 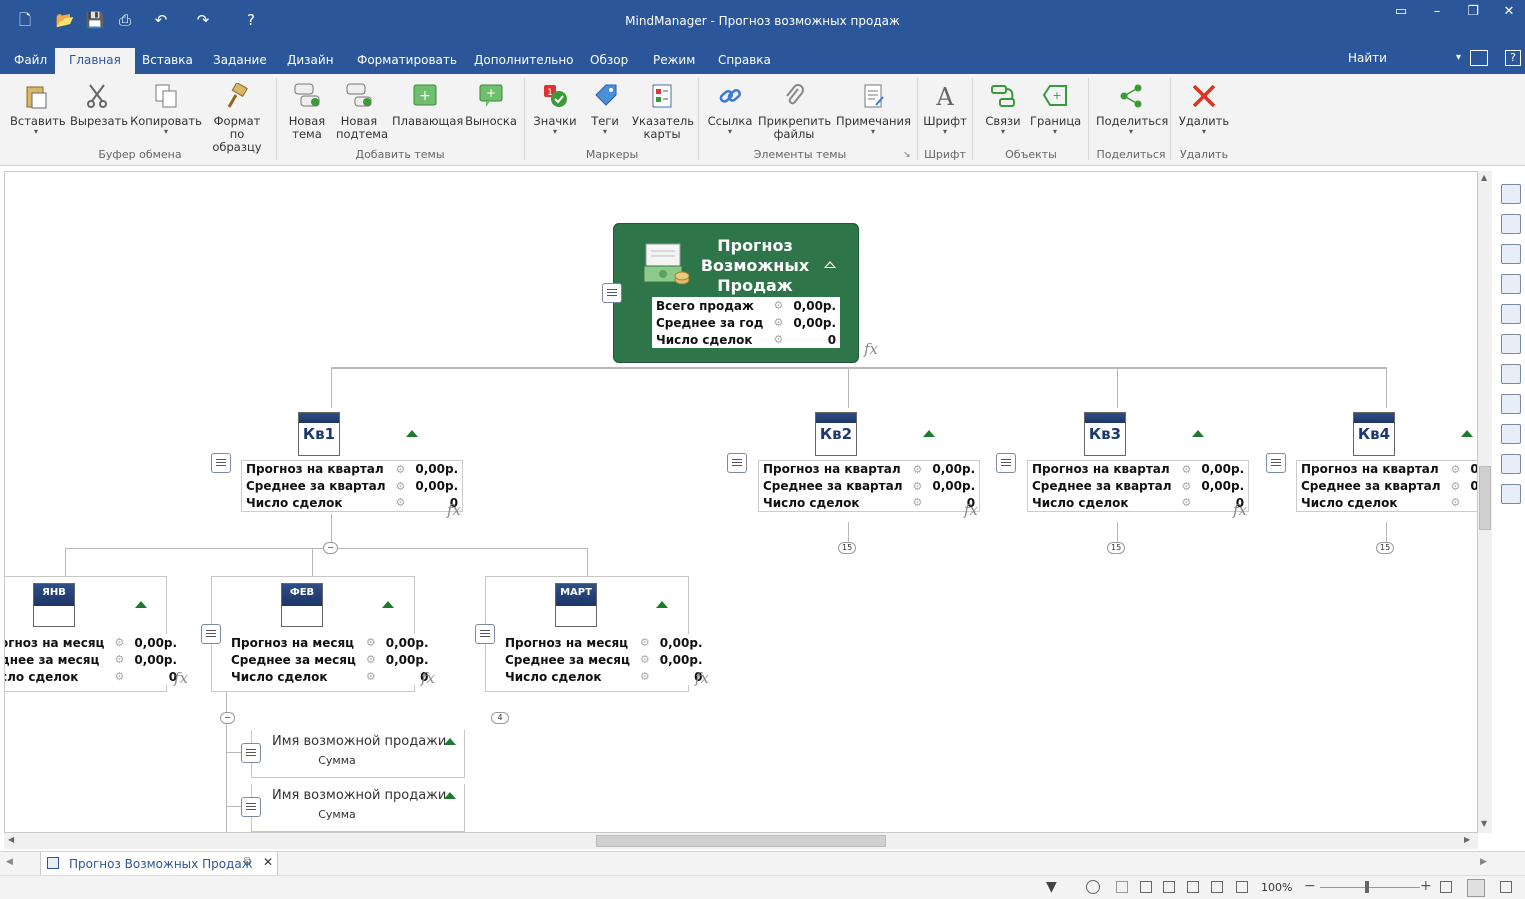 I want to click on delete-button: Удалить ▾, so click(x=1204, y=109).